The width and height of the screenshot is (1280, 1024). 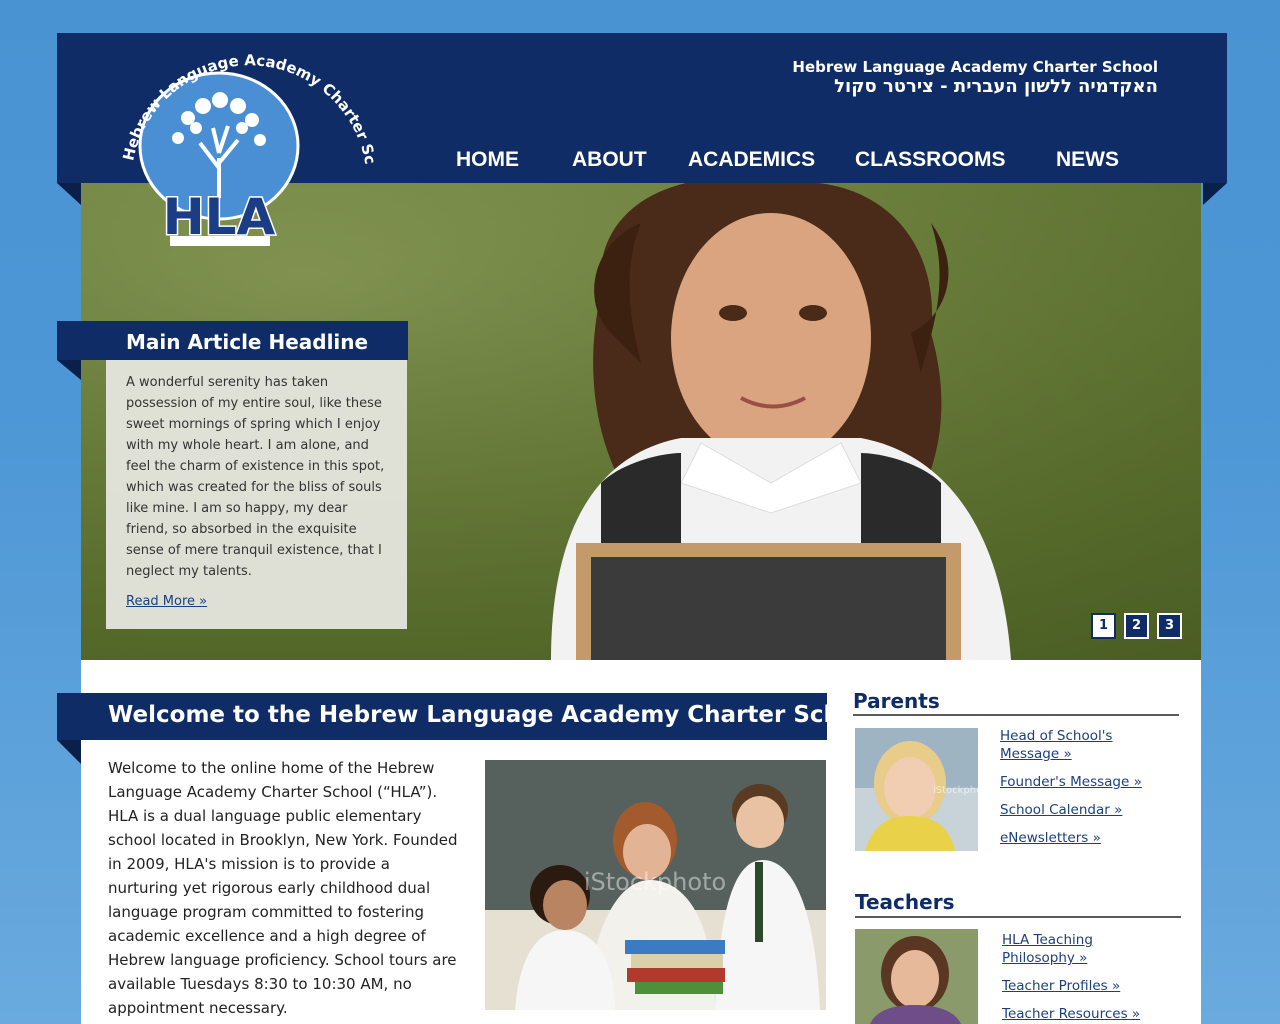 I want to click on link-teacher-resources: Teacher Resources », so click(x=1071, y=1014).